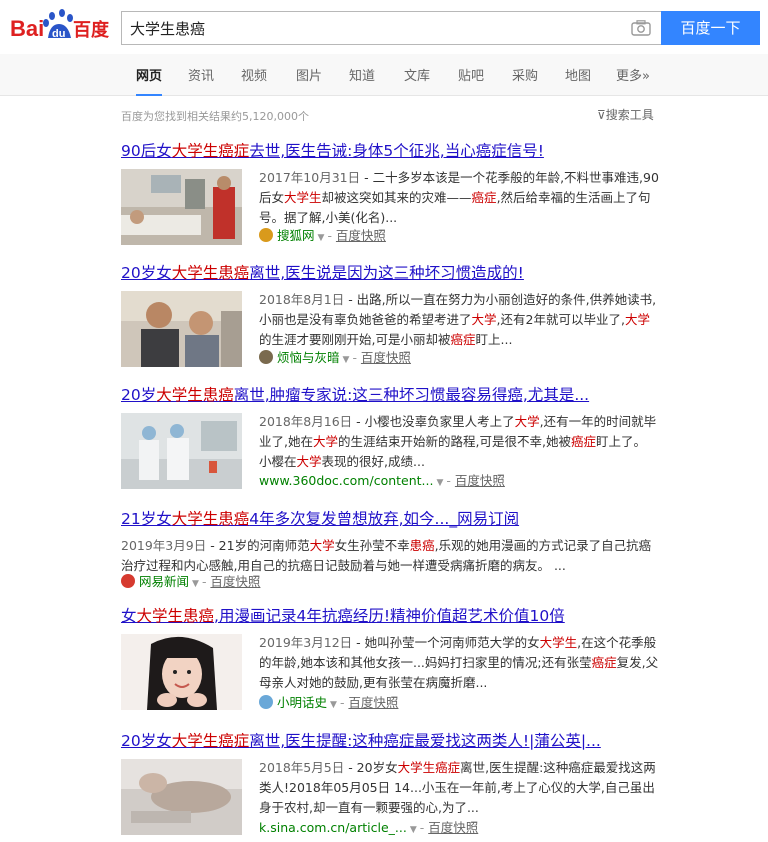 This screenshot has height=842, width=768. I want to click on result-source: www.360doc.com/content... ▼ - 百度快照, so click(382, 480).